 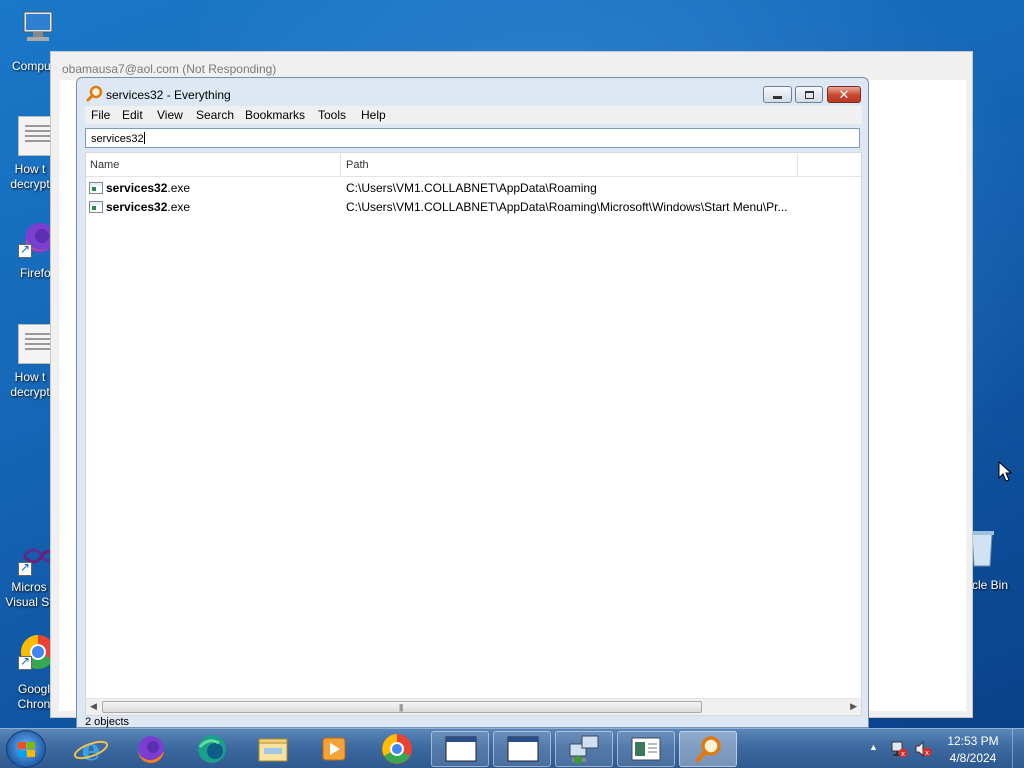 I want to click on taskbar-everything-active, so click(x=708, y=749).